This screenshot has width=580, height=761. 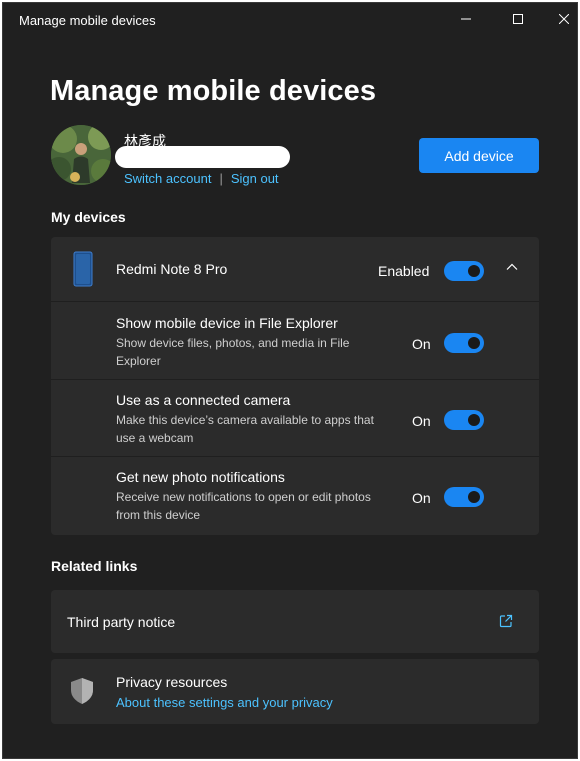 What do you see at coordinates (464, 271) in the screenshot?
I see `device-enabled-toggle` at bounding box center [464, 271].